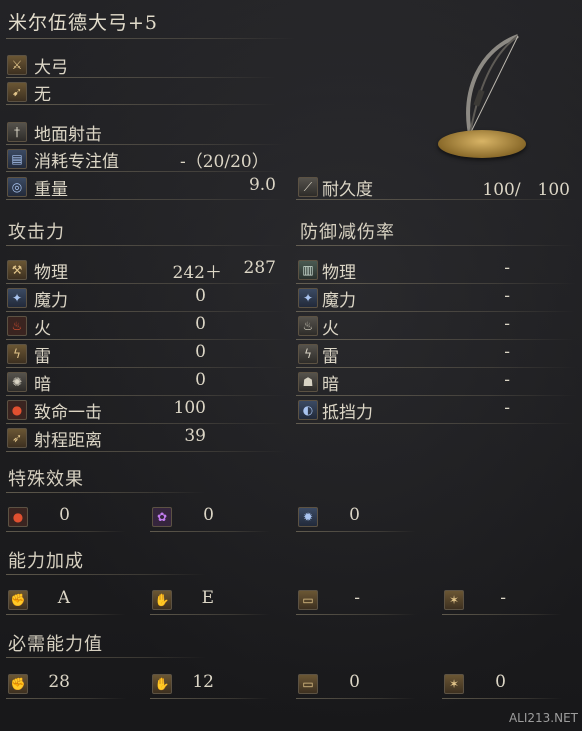  What do you see at coordinates (42, 385) in the screenshot?
I see `attack-label: 暗` at bounding box center [42, 385].